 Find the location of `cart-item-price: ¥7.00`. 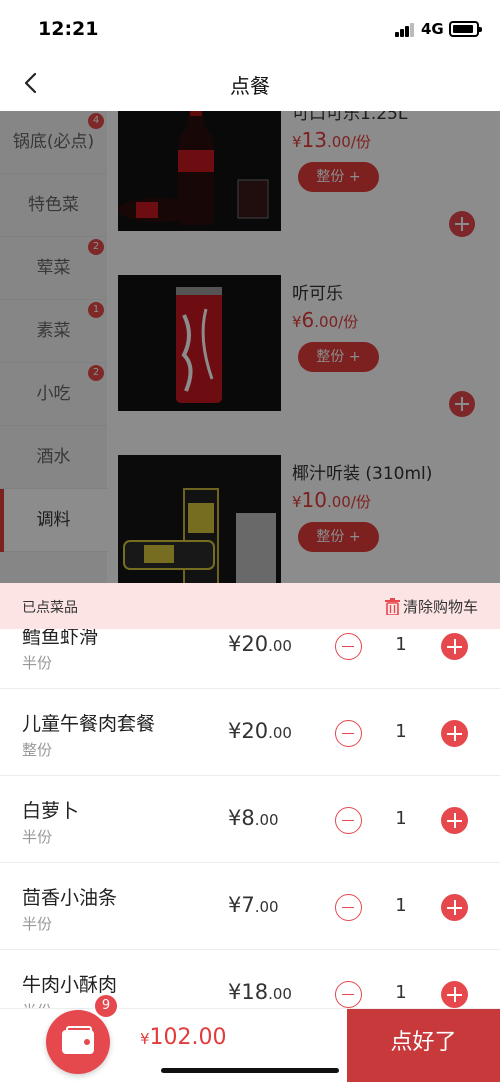

cart-item-price: ¥7.00 is located at coordinates (253, 905).